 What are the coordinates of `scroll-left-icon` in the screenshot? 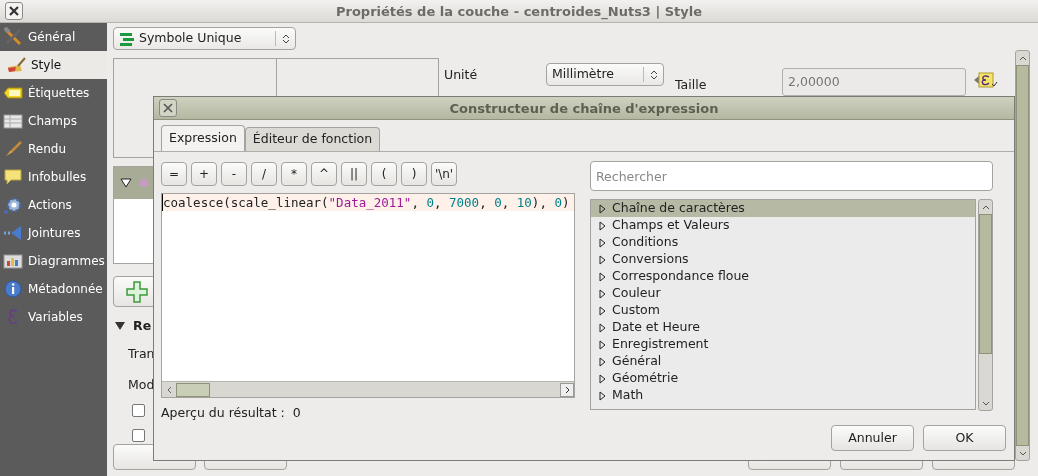 It's located at (169, 389).